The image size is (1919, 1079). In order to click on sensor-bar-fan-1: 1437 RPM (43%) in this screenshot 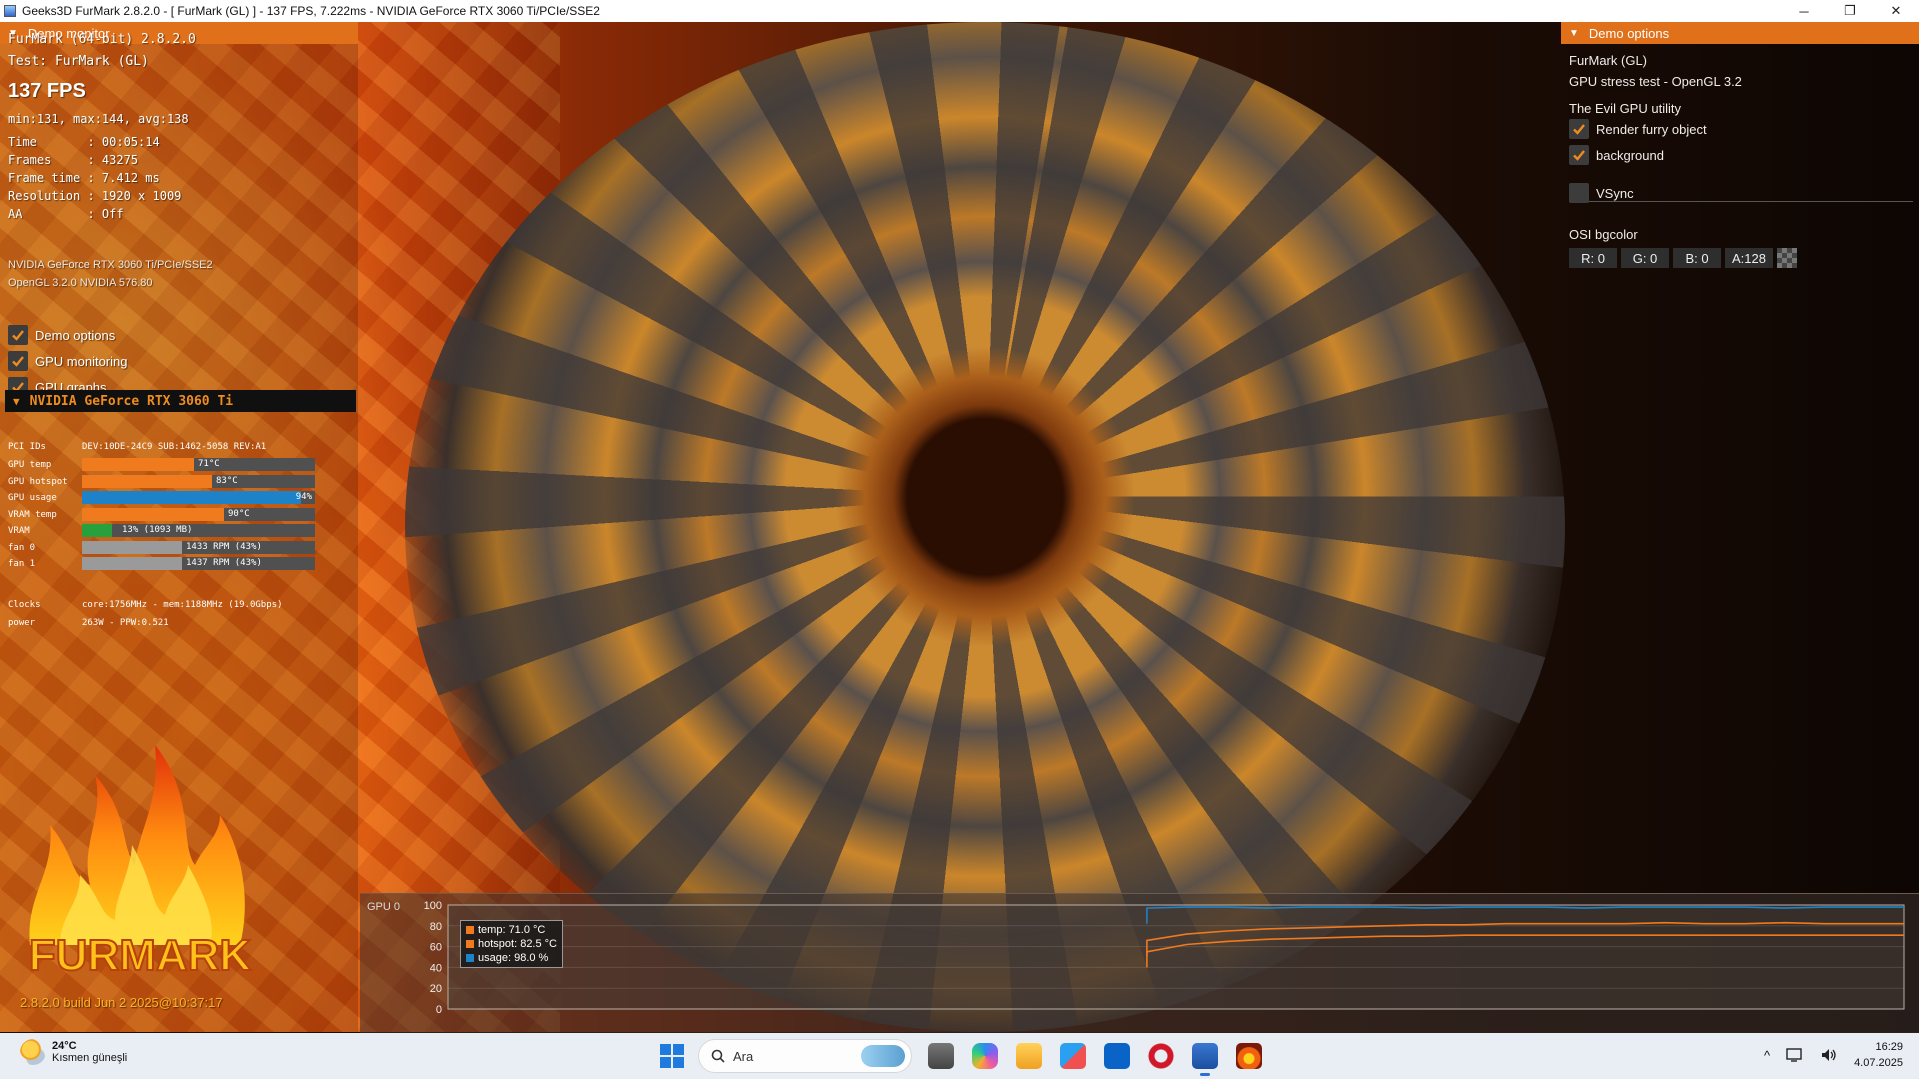, I will do `click(198, 563)`.